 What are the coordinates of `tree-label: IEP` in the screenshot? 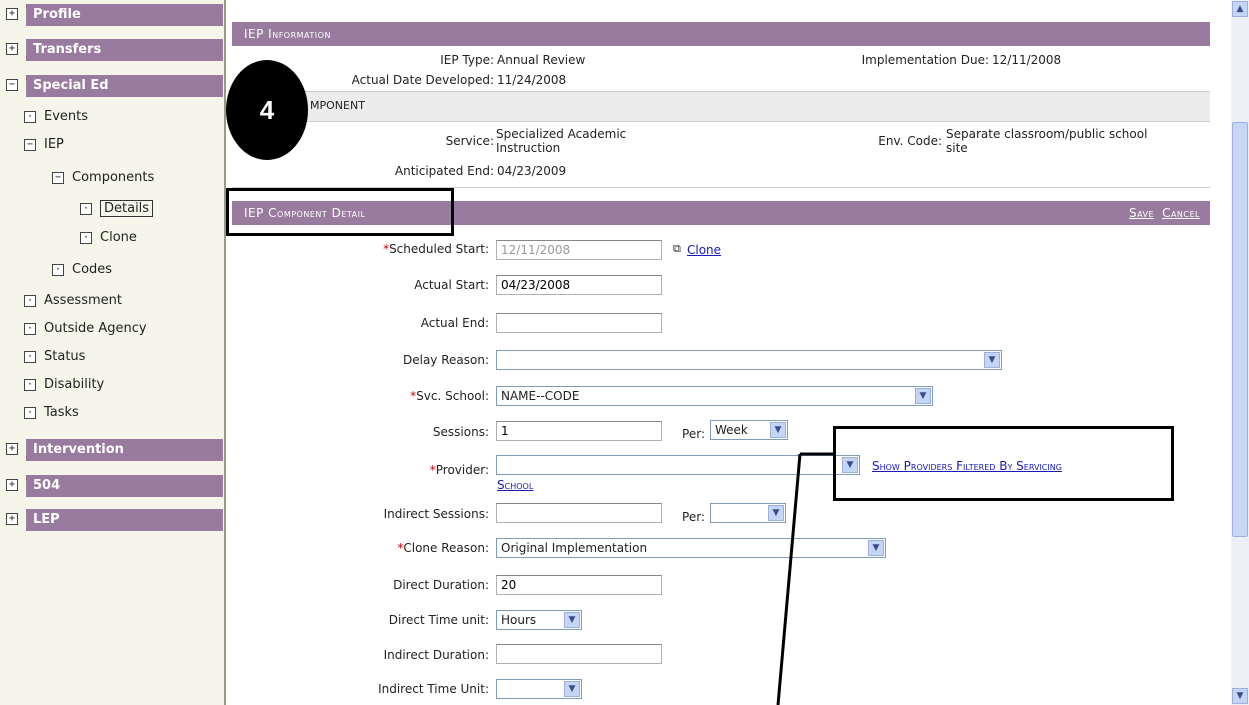 It's located at (54, 144).